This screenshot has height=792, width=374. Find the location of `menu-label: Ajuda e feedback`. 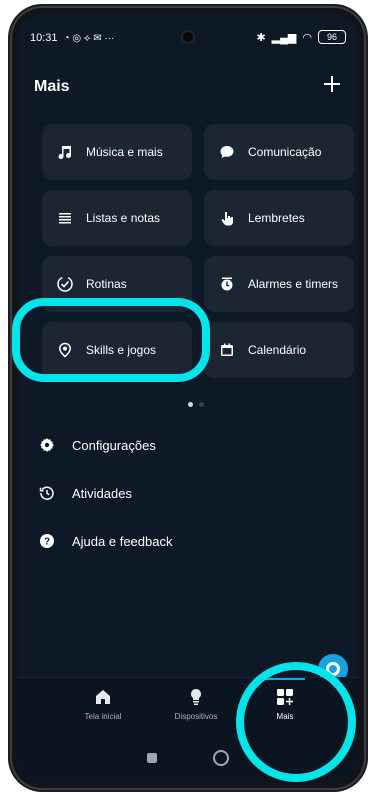

menu-label: Ajuda e feedback is located at coordinates (122, 541).